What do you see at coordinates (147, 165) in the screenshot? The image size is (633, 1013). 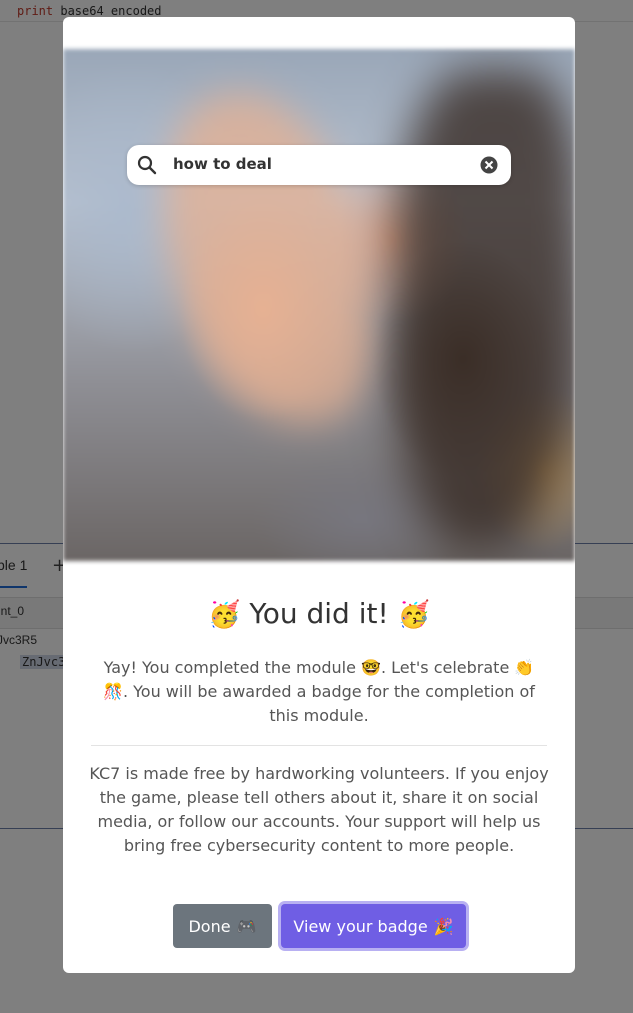 I see `search-icon` at bounding box center [147, 165].